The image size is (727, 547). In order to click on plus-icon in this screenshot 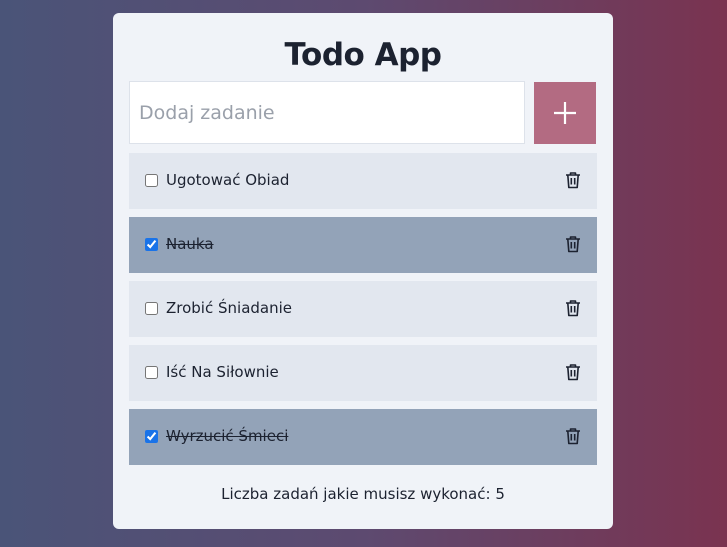, I will do `click(565, 113)`.